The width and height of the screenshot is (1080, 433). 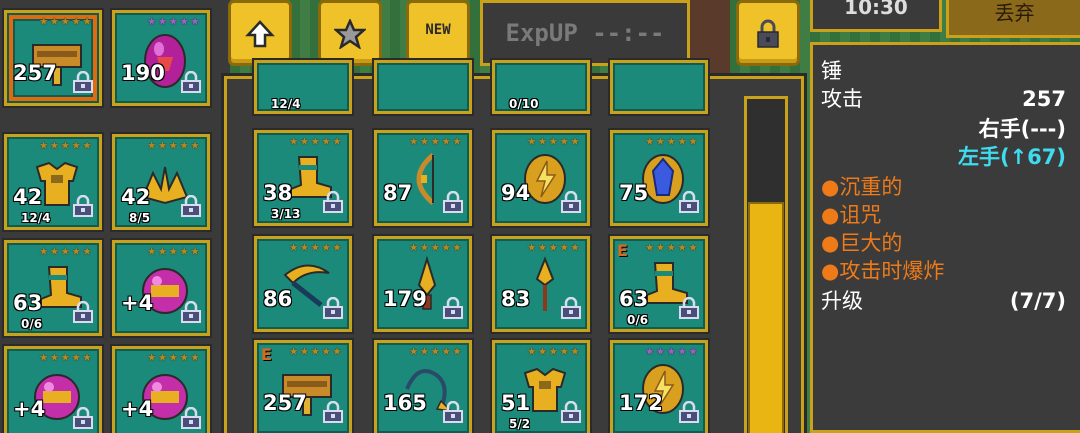 What do you see at coordinates (140, 218) in the screenshot?
I see `item-durability: 8/5` at bounding box center [140, 218].